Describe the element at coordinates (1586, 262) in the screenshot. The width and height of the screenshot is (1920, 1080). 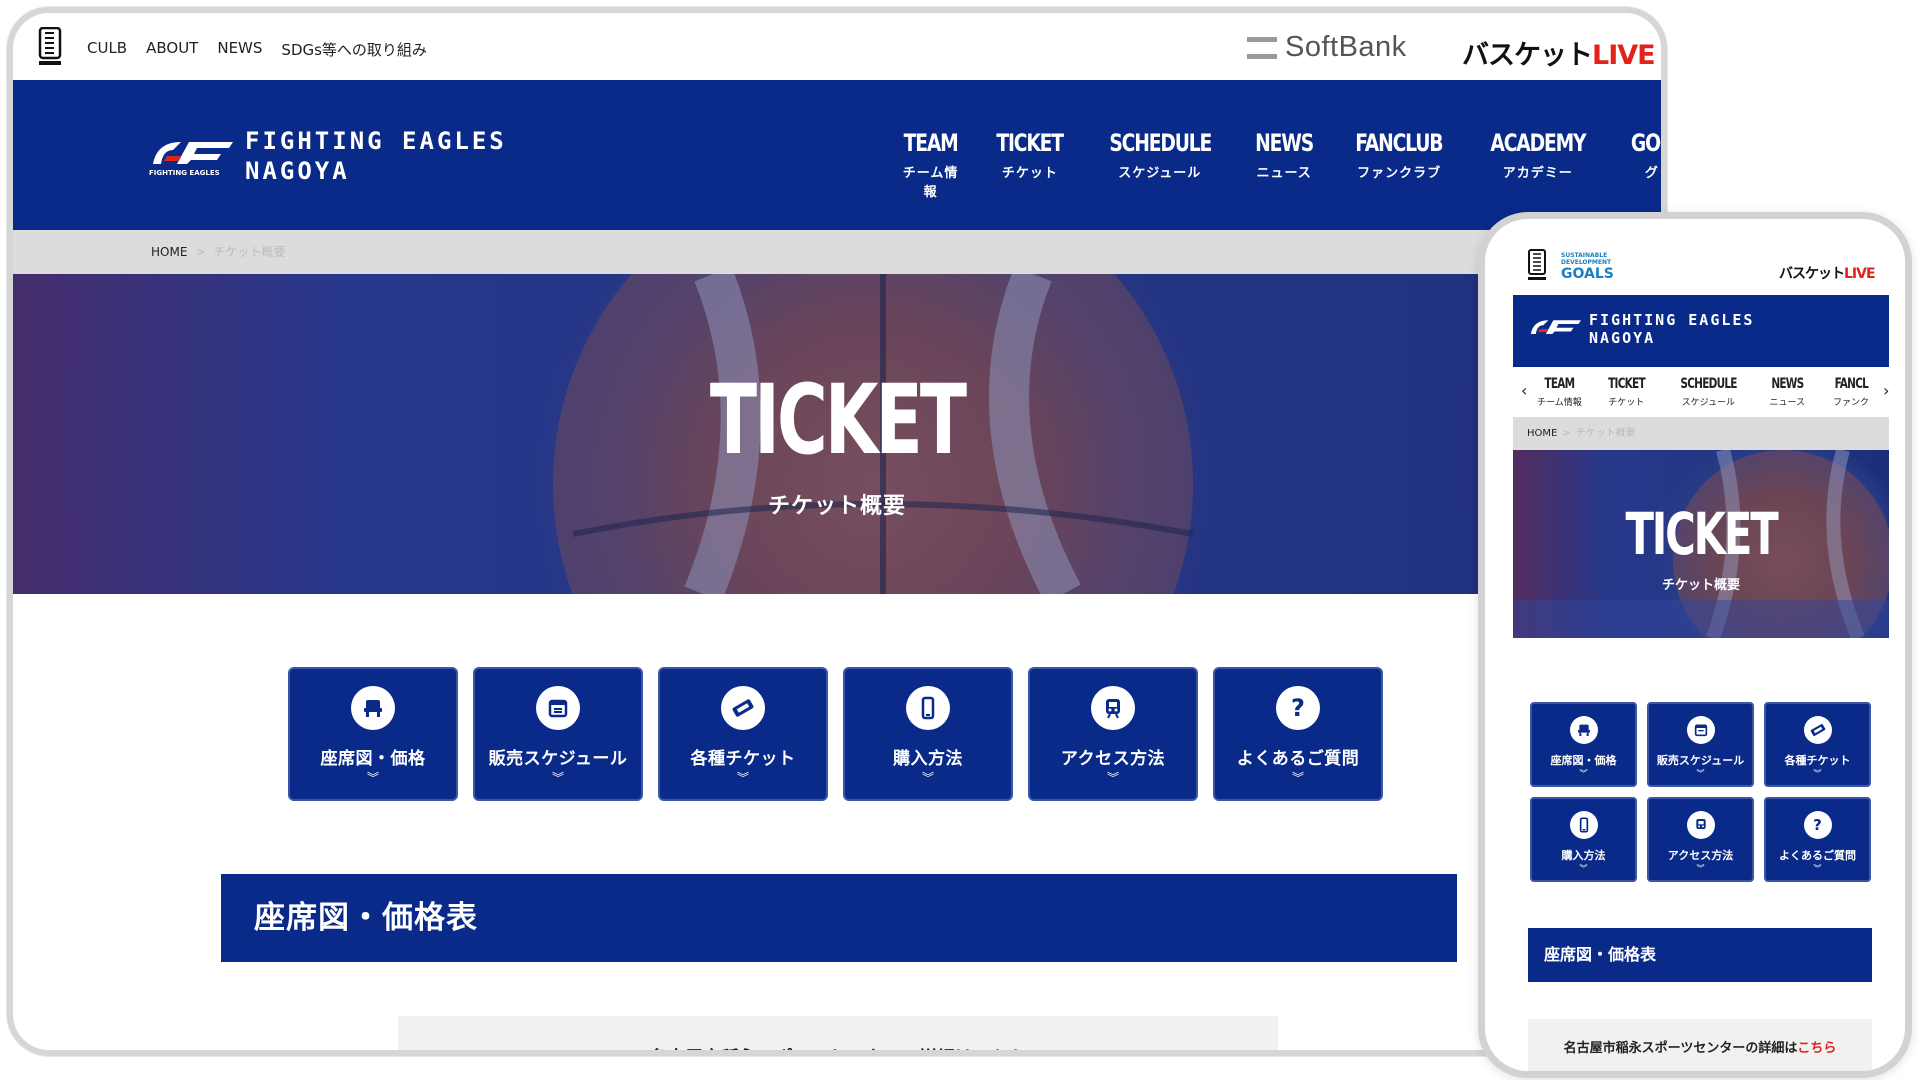
I see `sdgs-line2: DEVELOPMENT` at that location.